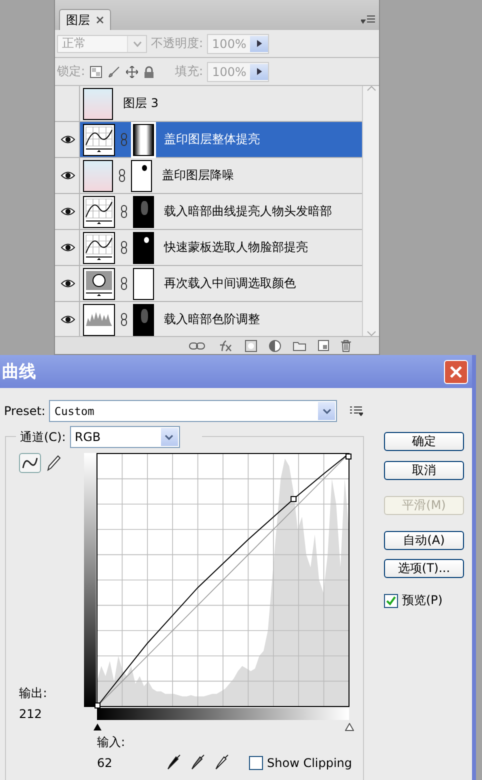 This screenshot has width=482, height=780. What do you see at coordinates (248, 211) in the screenshot?
I see `layer-name: 载入暗部曲线提亮人物头发暗部` at bounding box center [248, 211].